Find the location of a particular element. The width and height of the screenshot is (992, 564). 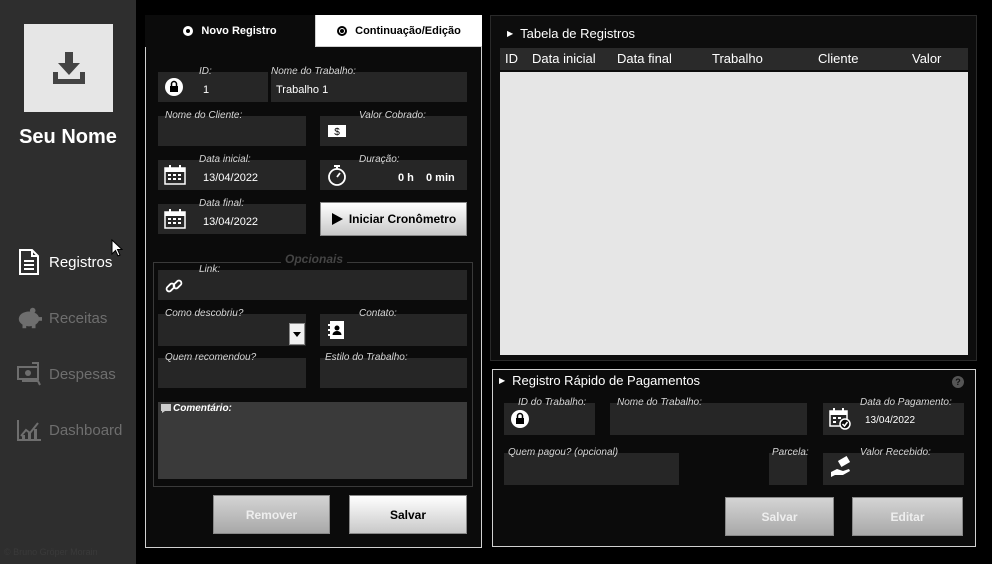

payment-date-label: Data do Pagamento: is located at coordinates (906, 402).